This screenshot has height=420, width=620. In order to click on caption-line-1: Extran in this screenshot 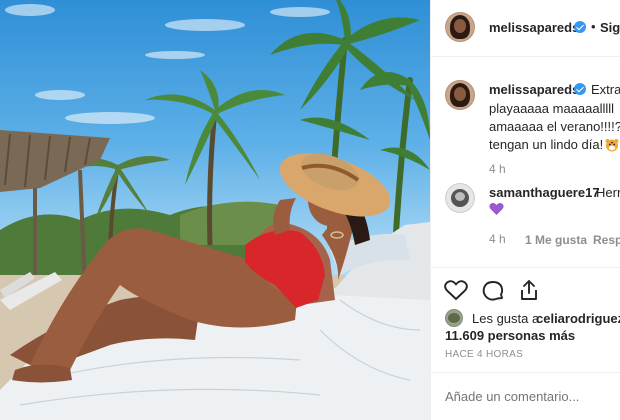, I will do `click(605, 89)`.